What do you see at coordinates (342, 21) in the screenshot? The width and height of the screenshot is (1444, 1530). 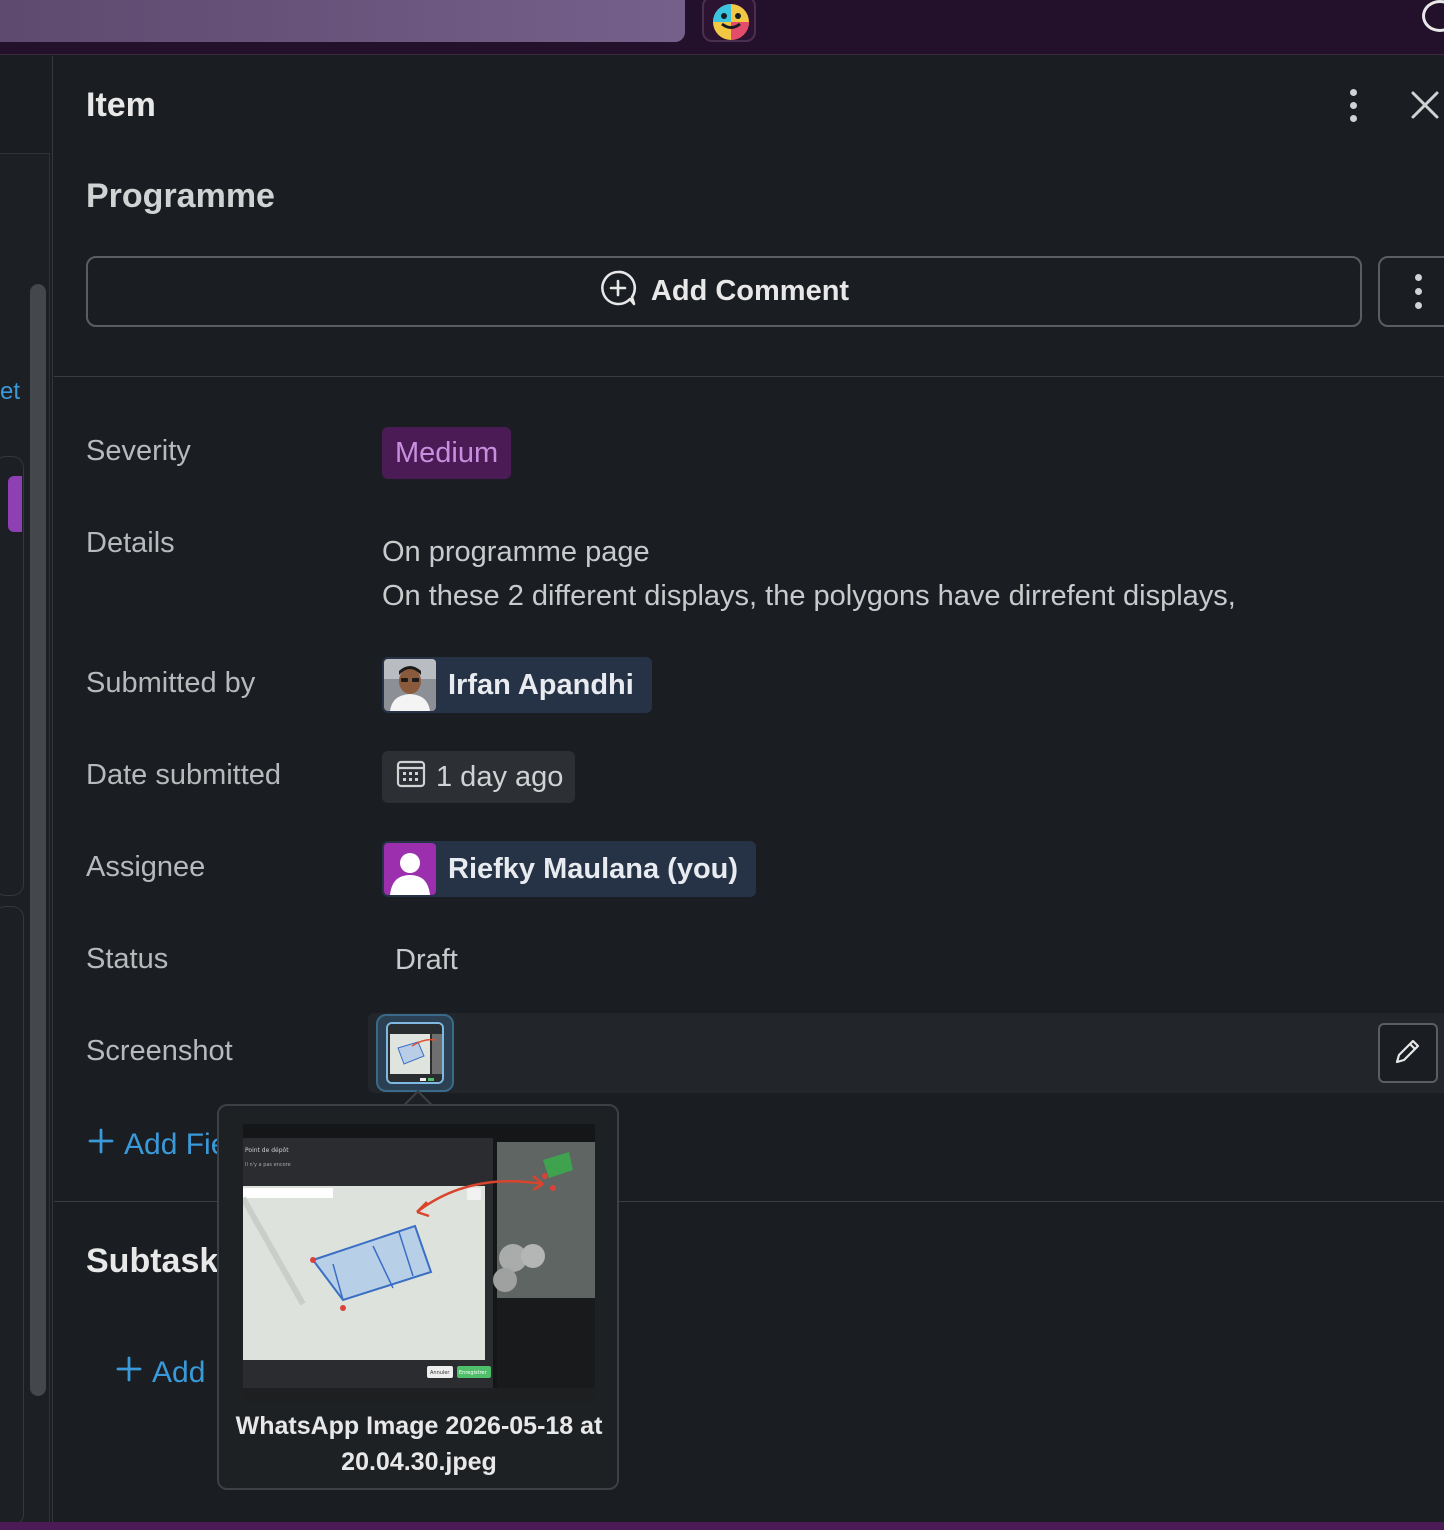 I see `search-bar` at bounding box center [342, 21].